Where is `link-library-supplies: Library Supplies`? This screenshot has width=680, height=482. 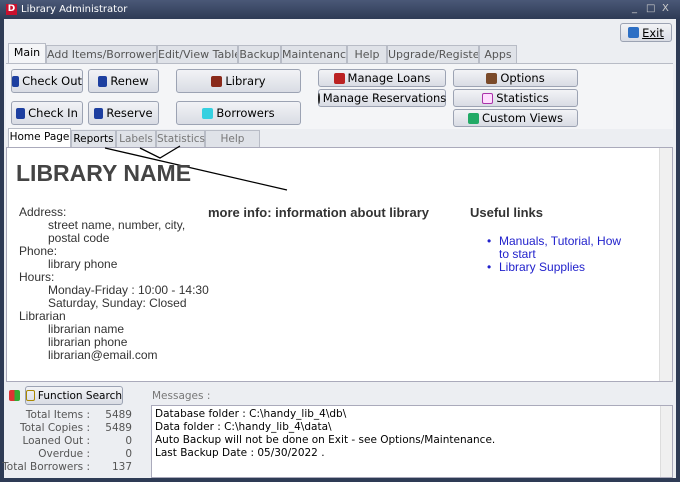
link-library-supplies: Library Supplies is located at coordinates (542, 267).